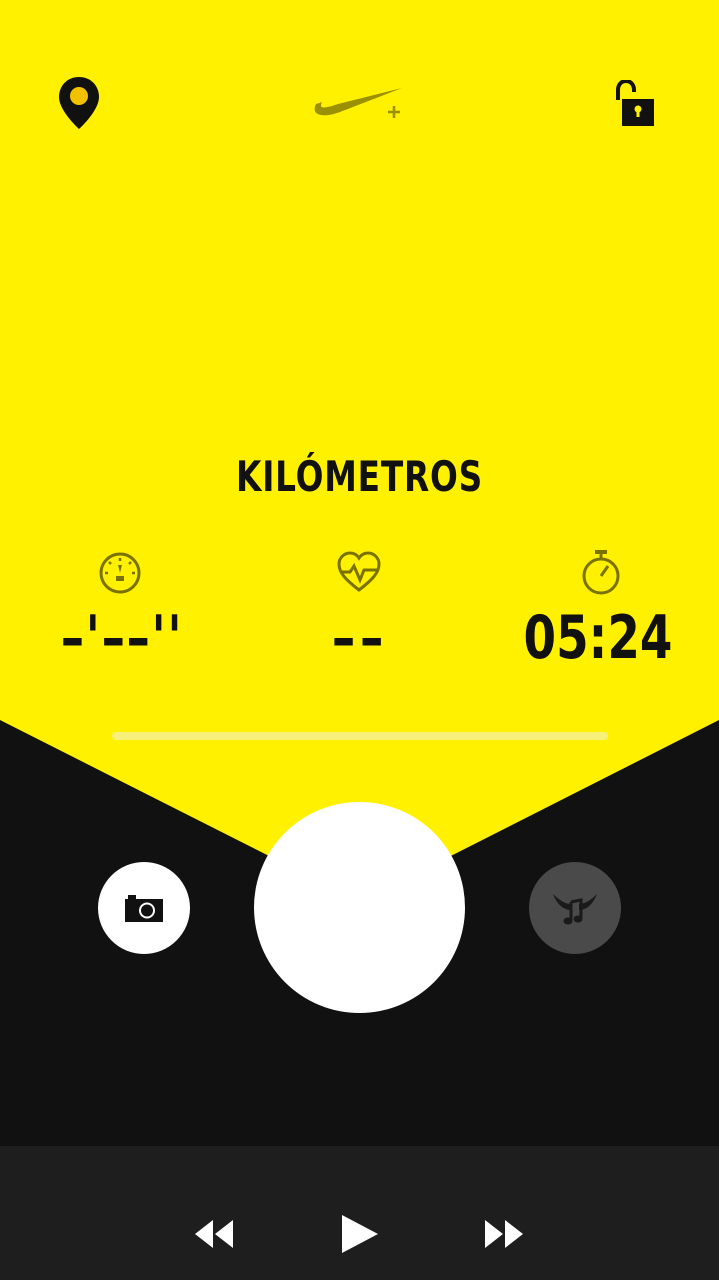 The width and height of the screenshot is (719, 1280). What do you see at coordinates (360, 736) in the screenshot?
I see `run-progress-bar` at bounding box center [360, 736].